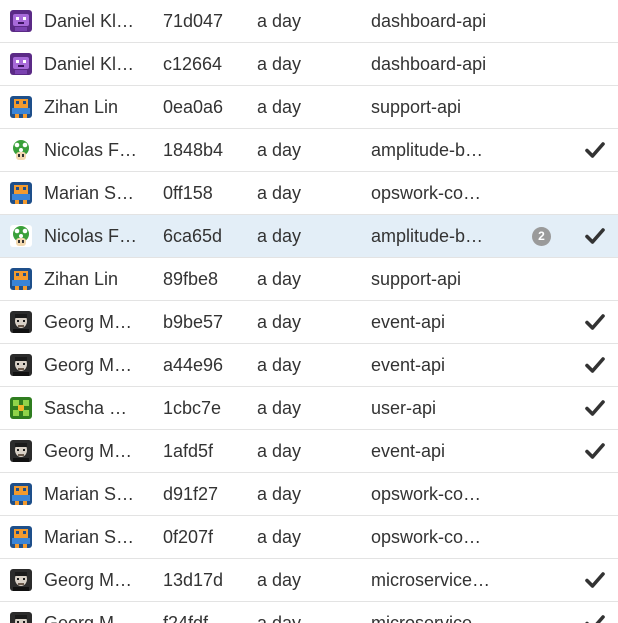 This screenshot has width=618, height=623. Describe the element at coordinates (309, 64) in the screenshot. I see `commit-row: Daniel Kl… c12664 a day dashboard-api` at that location.